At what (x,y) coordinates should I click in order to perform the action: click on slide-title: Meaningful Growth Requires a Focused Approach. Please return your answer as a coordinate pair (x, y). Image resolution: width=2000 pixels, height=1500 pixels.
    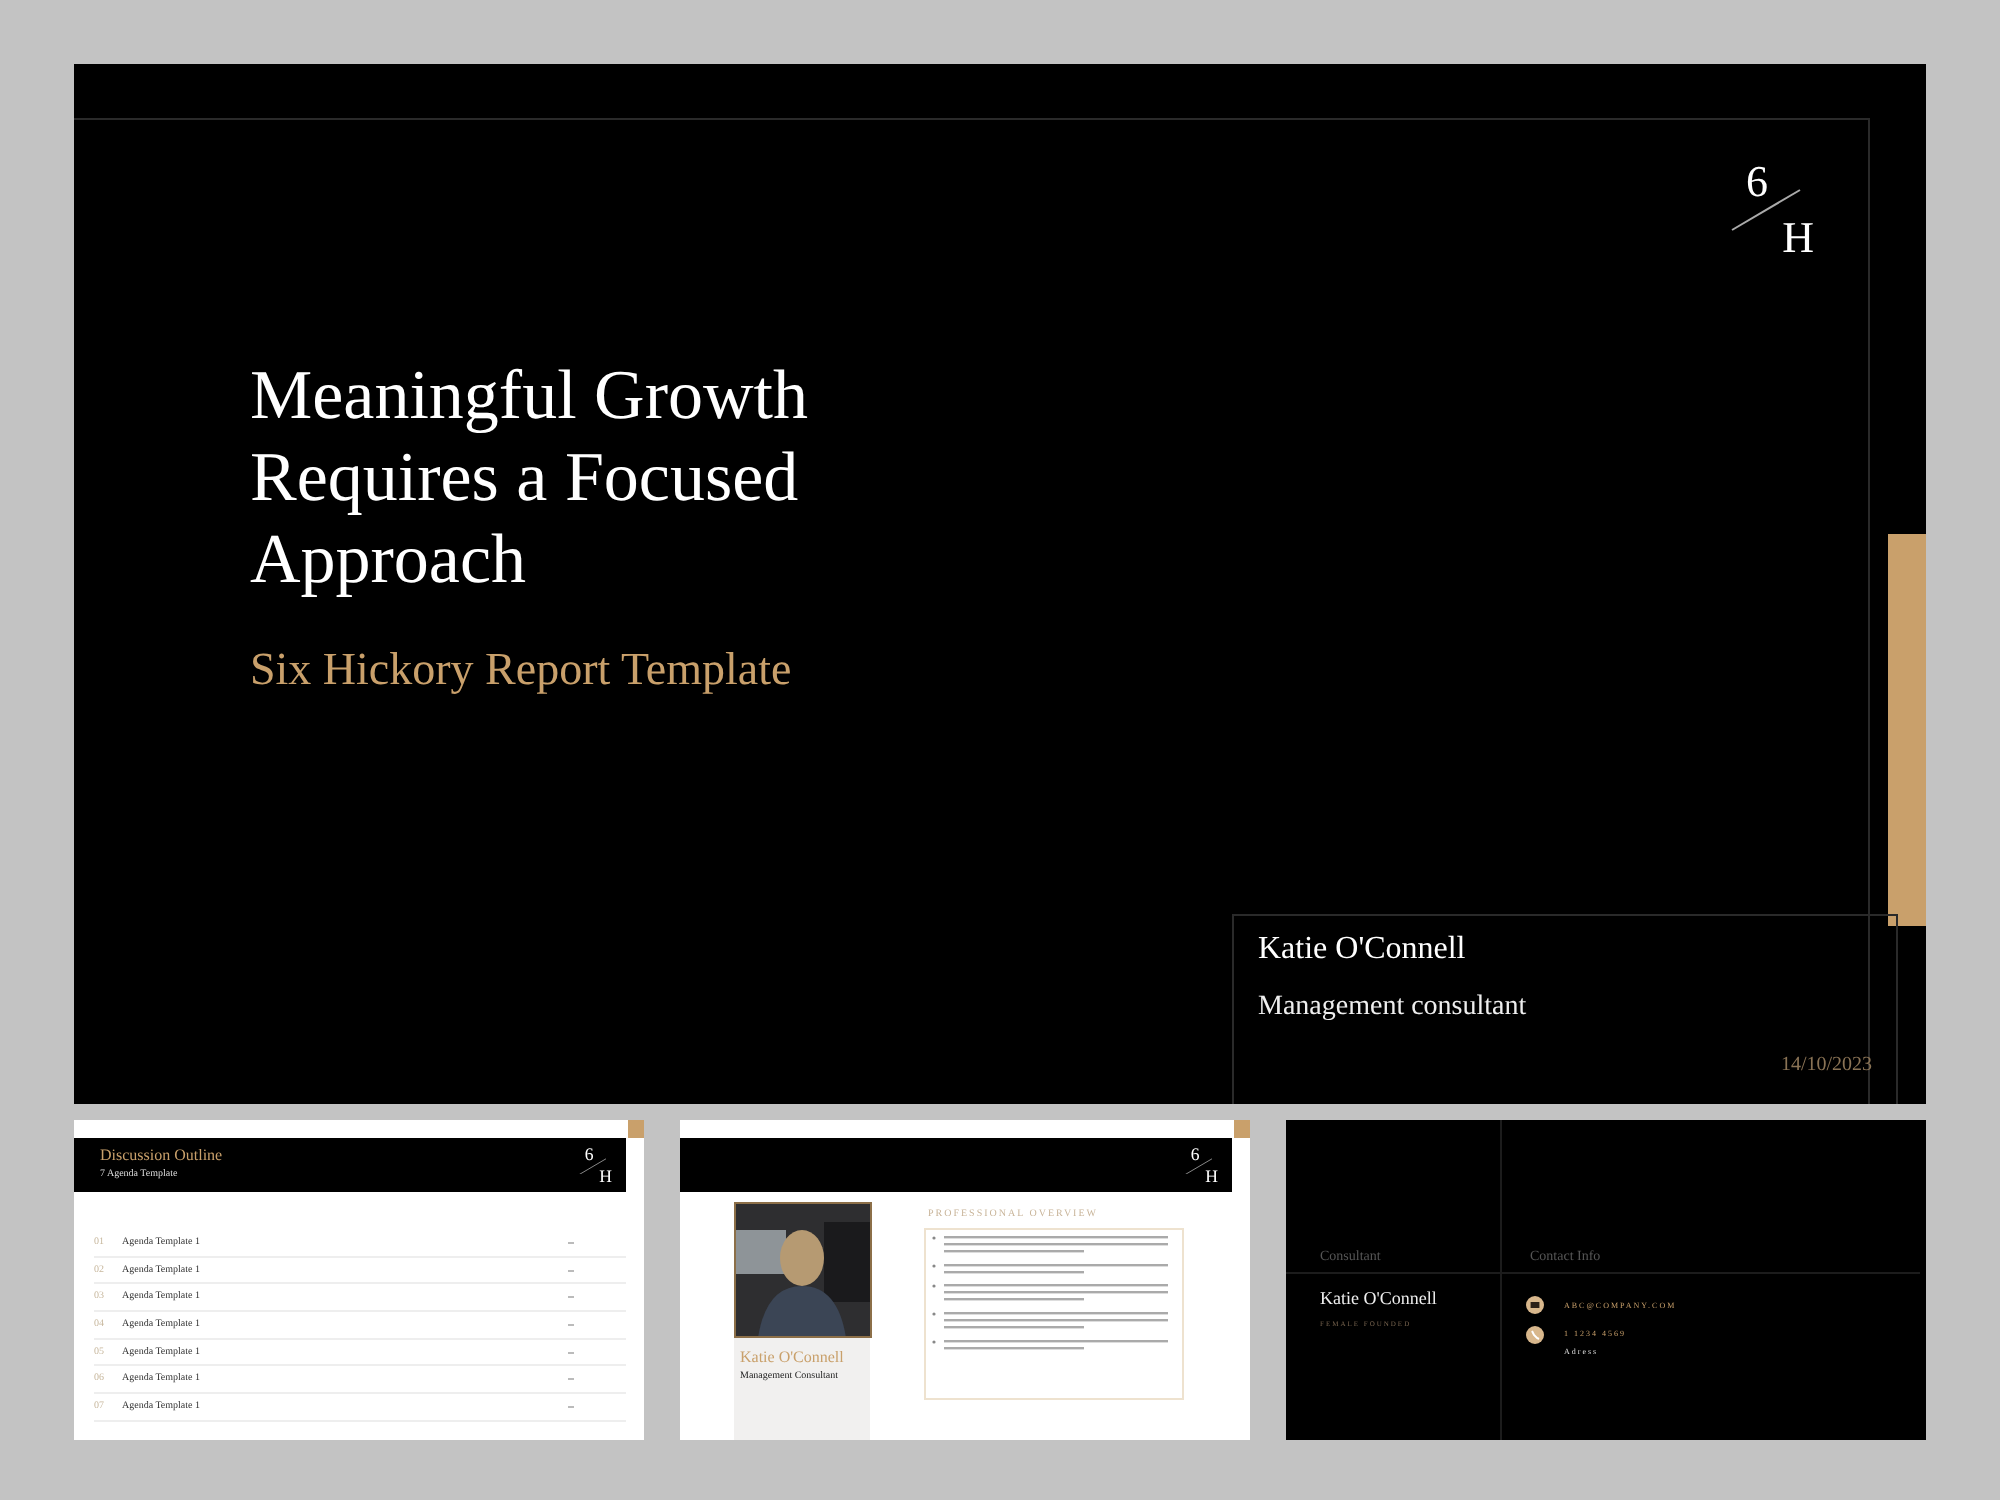
    Looking at the image, I should click on (530, 477).